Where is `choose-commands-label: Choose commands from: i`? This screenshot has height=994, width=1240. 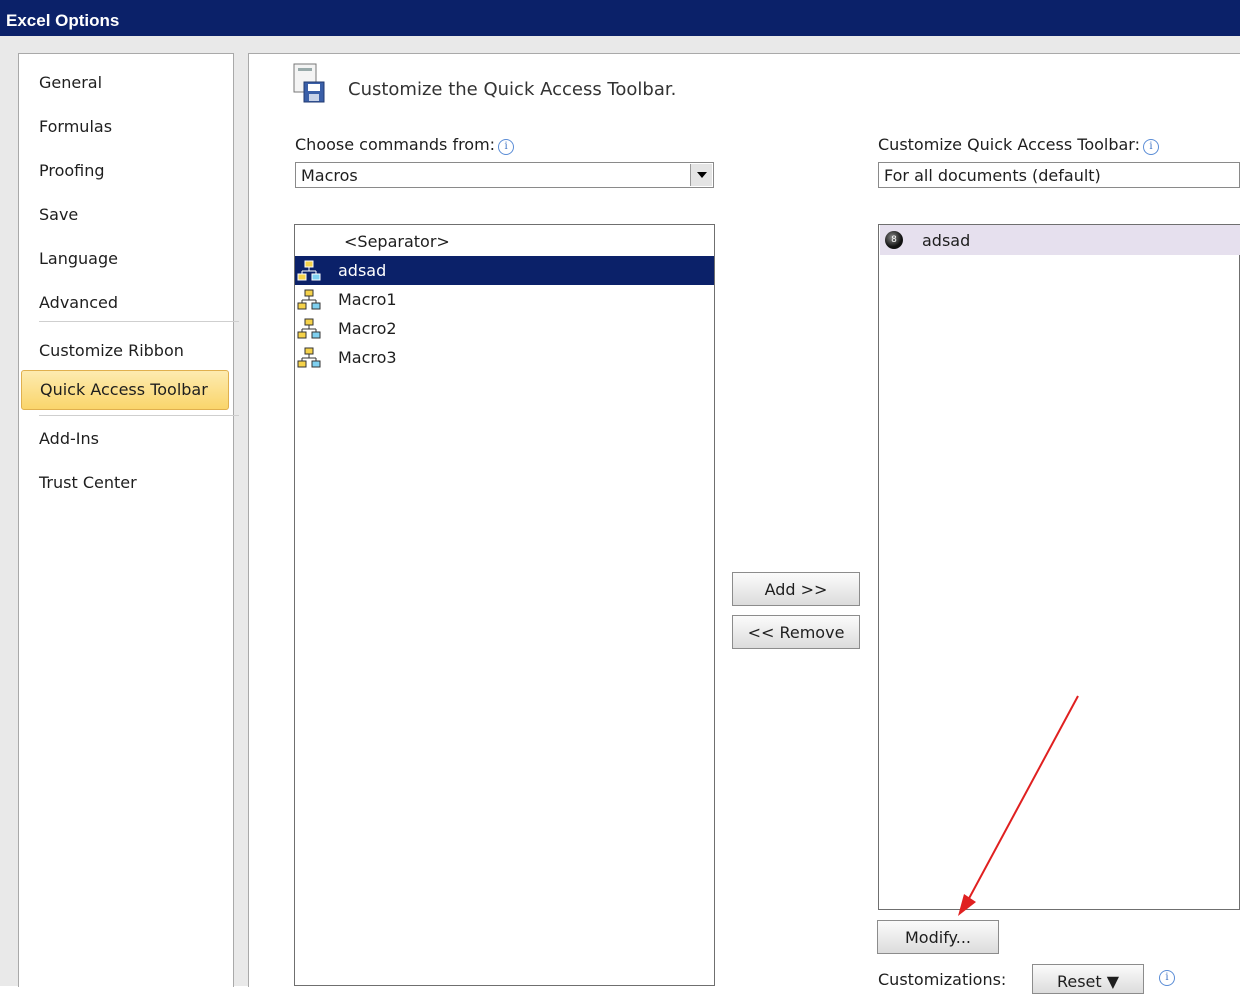
choose-commands-label: Choose commands from: i is located at coordinates (405, 145).